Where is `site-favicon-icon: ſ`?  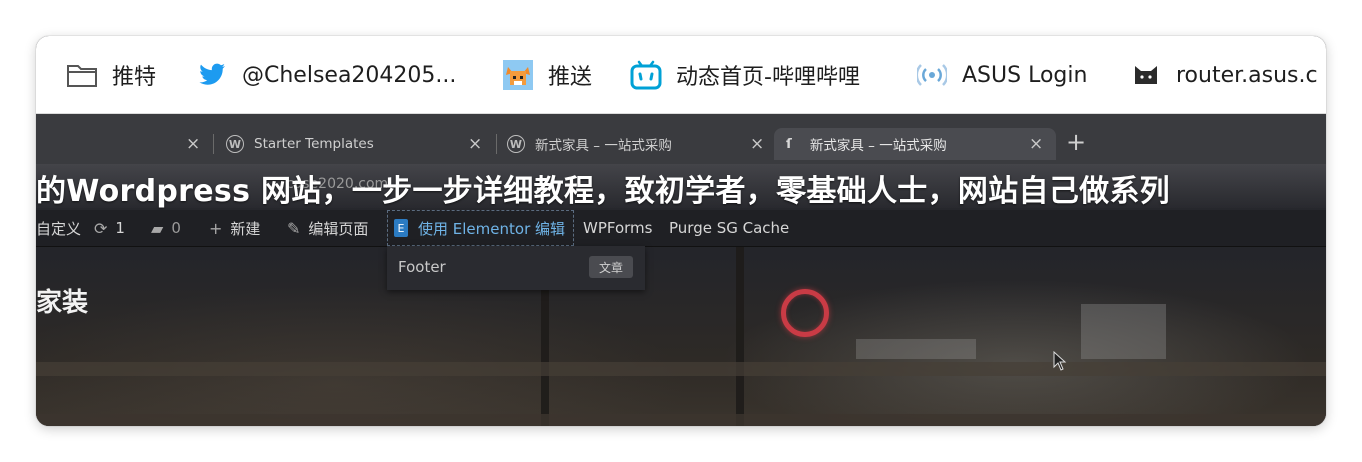 site-favicon-icon: ſ is located at coordinates (789, 144).